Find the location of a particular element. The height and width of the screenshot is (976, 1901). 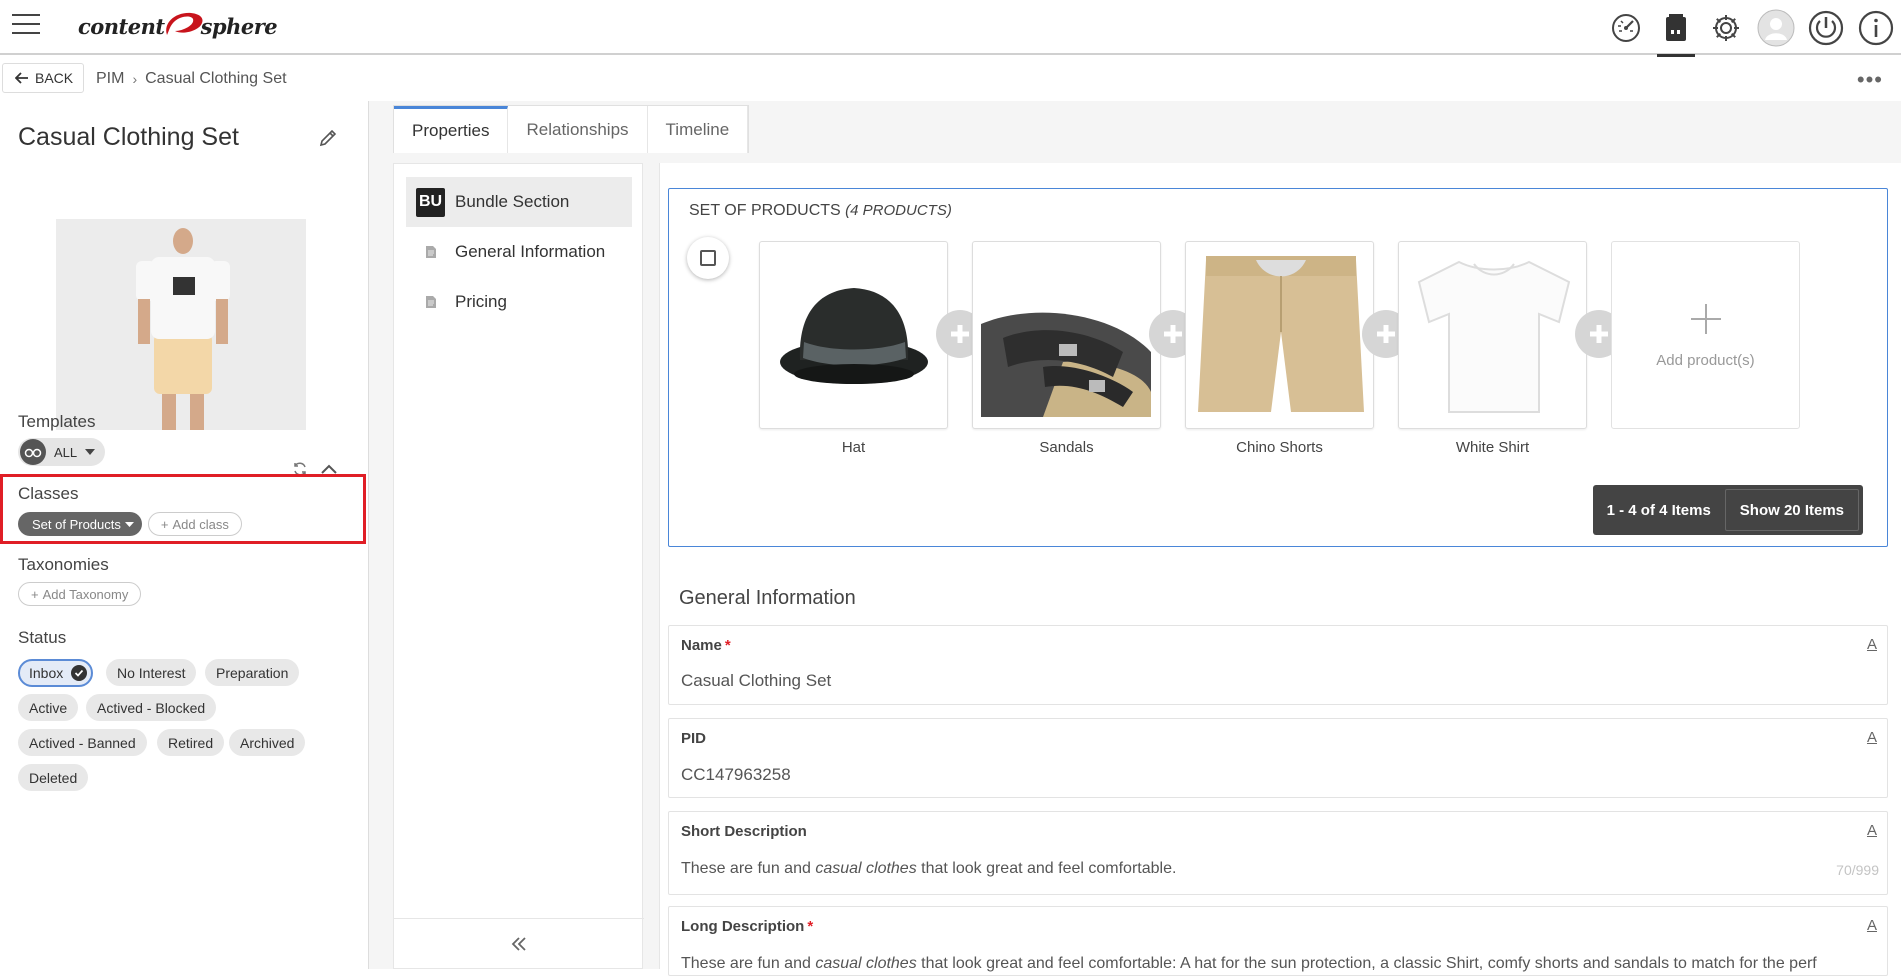

add-product-button: Add product(s) is located at coordinates (1705, 335).